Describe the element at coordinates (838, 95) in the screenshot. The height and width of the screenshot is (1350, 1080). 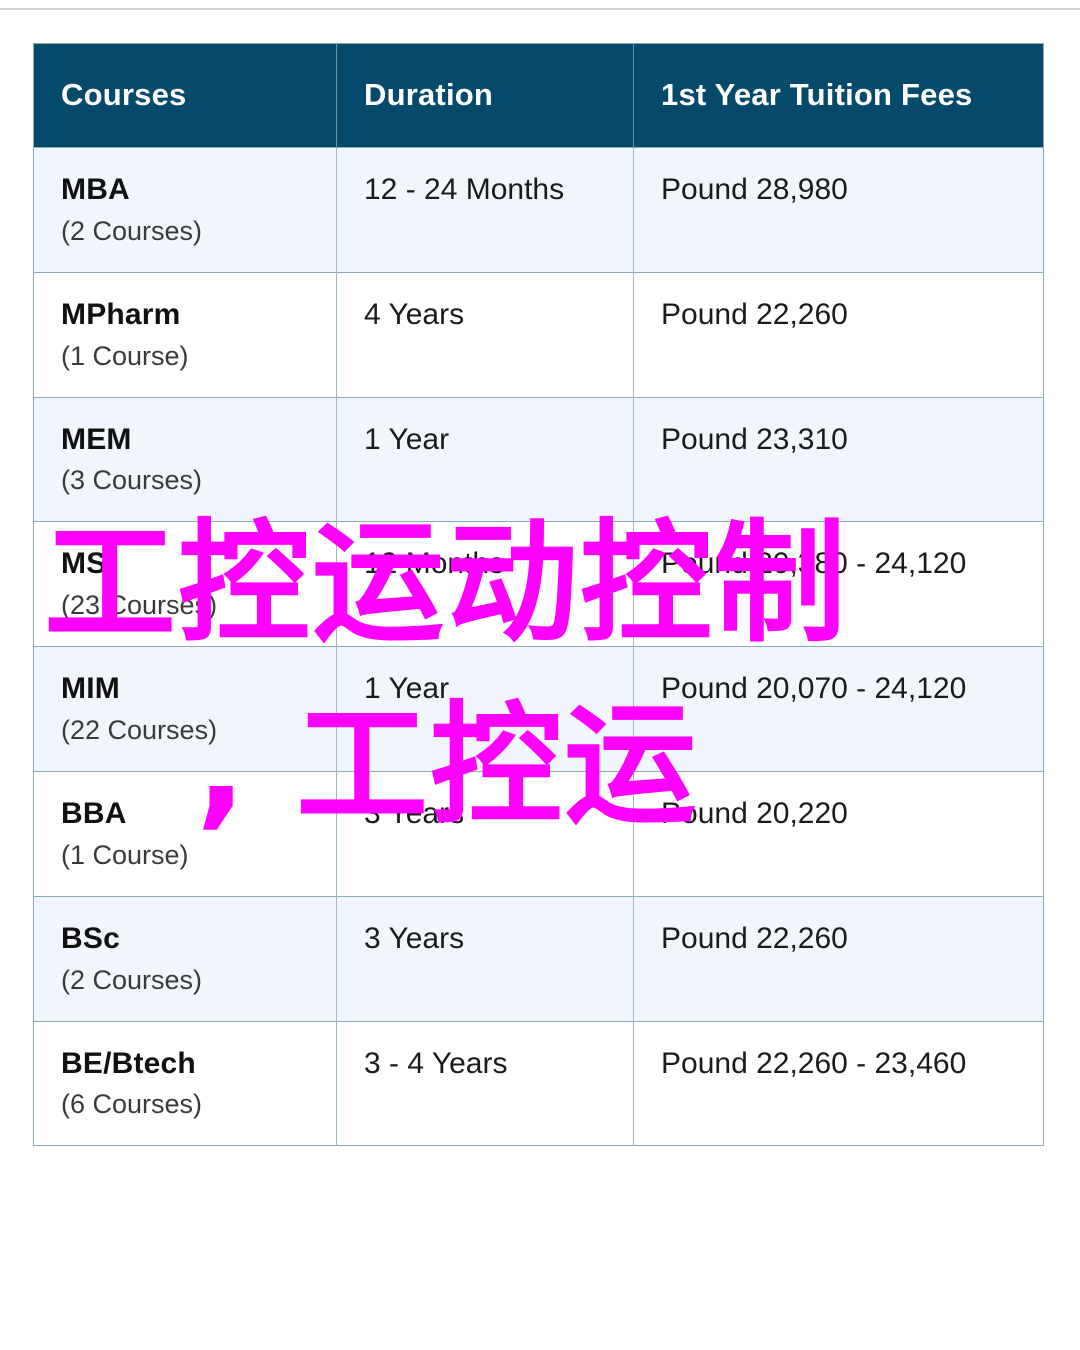
I see `column-header-fees: 1st Year Tuition Fees` at that location.